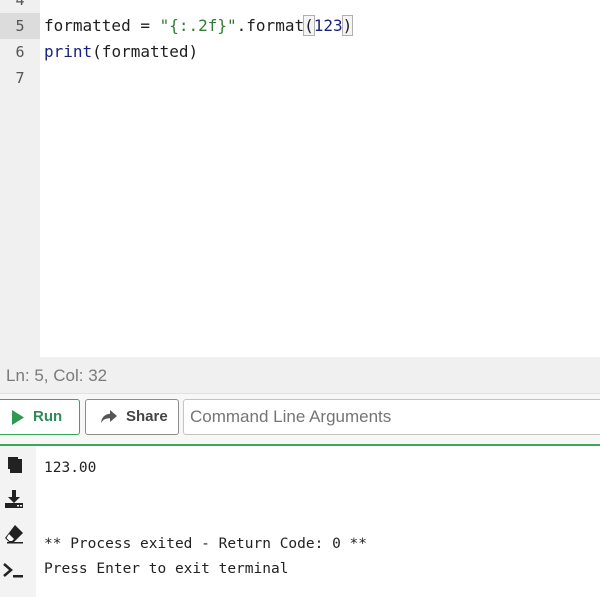 Image resolution: width=600 pixels, height=597 pixels. Describe the element at coordinates (20, 4) in the screenshot. I see `line-number: 4` at that location.